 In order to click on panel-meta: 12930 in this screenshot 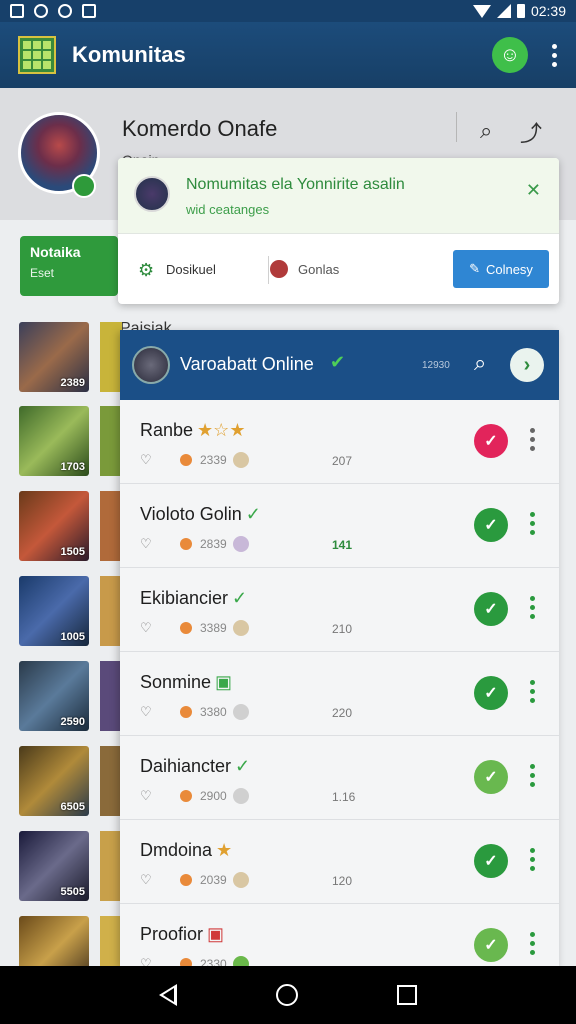, I will do `click(436, 365)`.